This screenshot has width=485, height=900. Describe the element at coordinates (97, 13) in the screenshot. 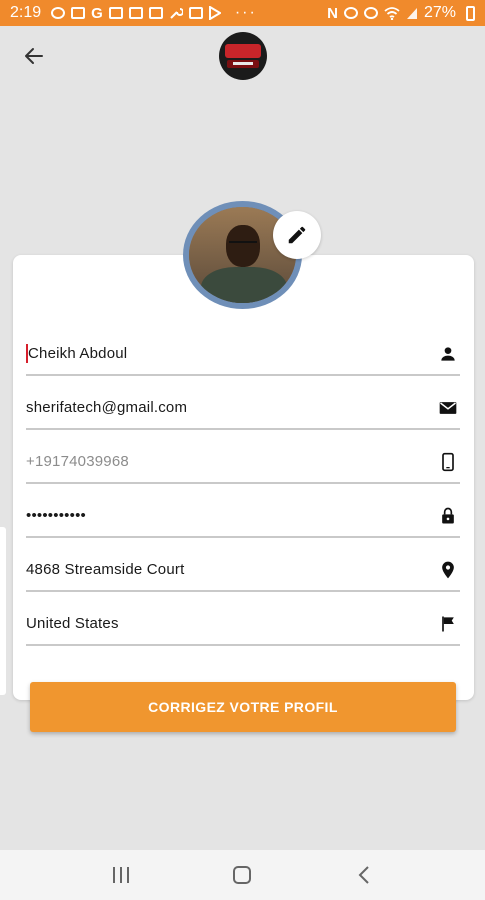

I see `google-icon: G` at that location.